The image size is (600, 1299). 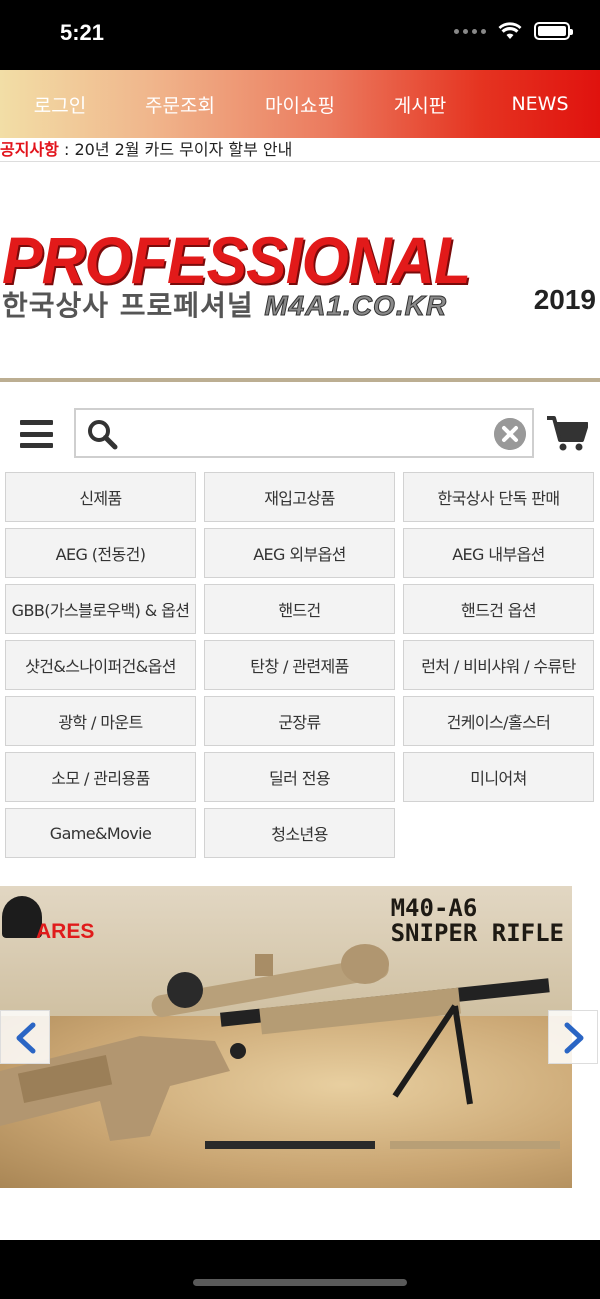 I want to click on logo-subtitle: 한국상사 프로페셔널 M4A1.CO.KR, so click(x=224, y=304).